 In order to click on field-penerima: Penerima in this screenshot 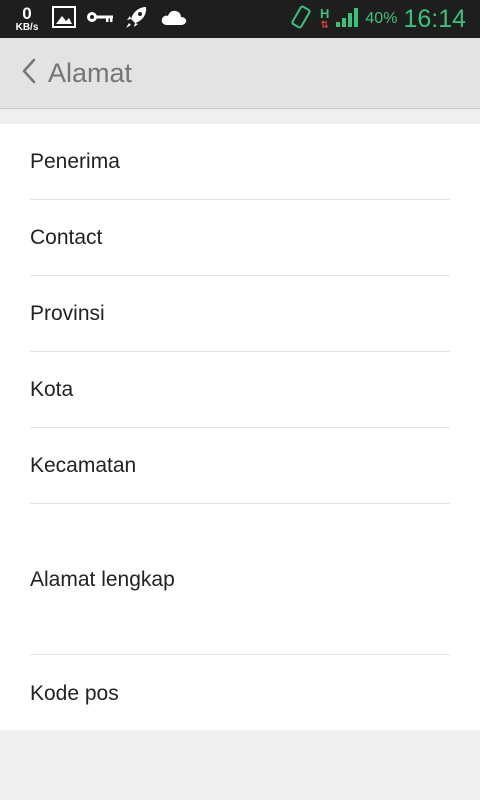, I will do `click(240, 162)`.